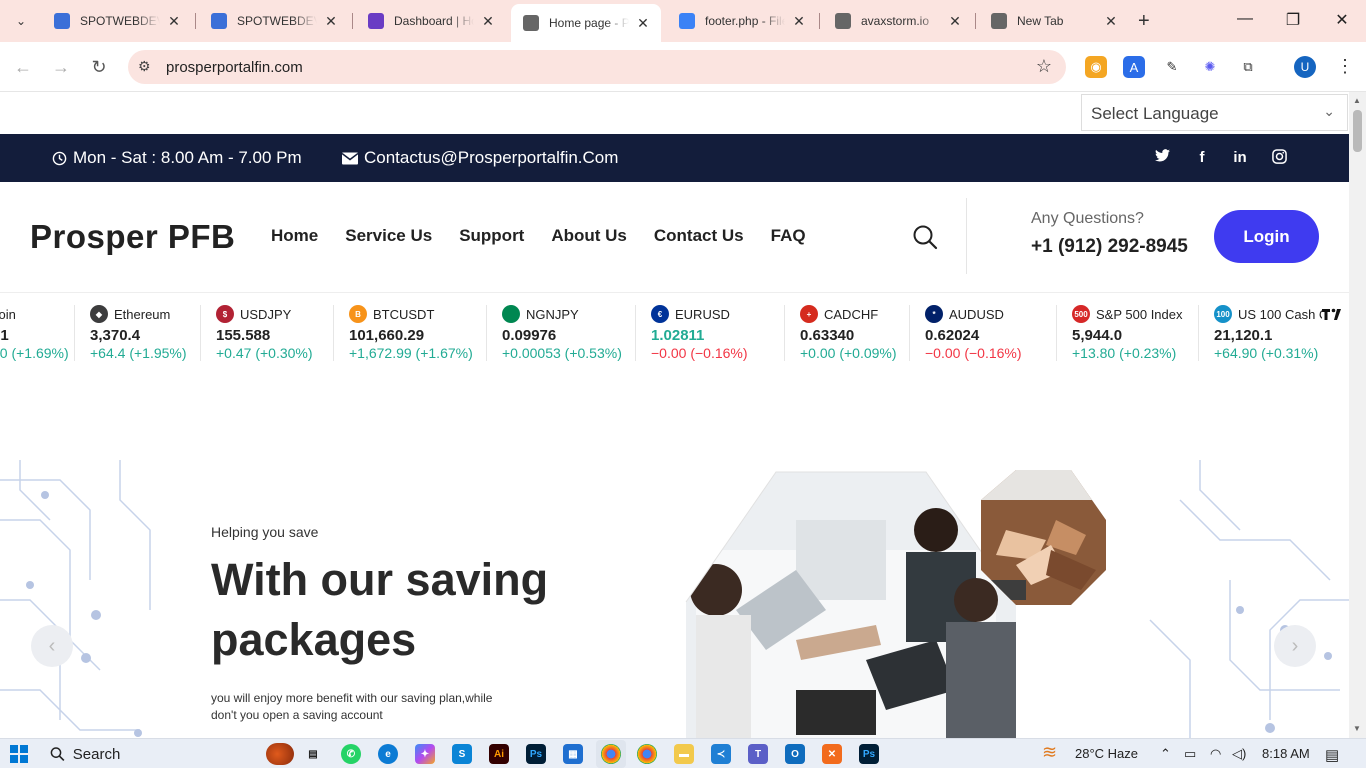 This screenshot has height=768, width=1366. I want to click on ticker-symbol: € EURUSD, so click(699, 314).